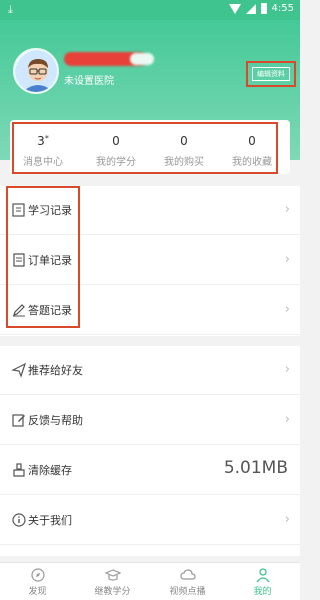  What do you see at coordinates (109, 59) in the screenshot?
I see `username-redacted` at bounding box center [109, 59].